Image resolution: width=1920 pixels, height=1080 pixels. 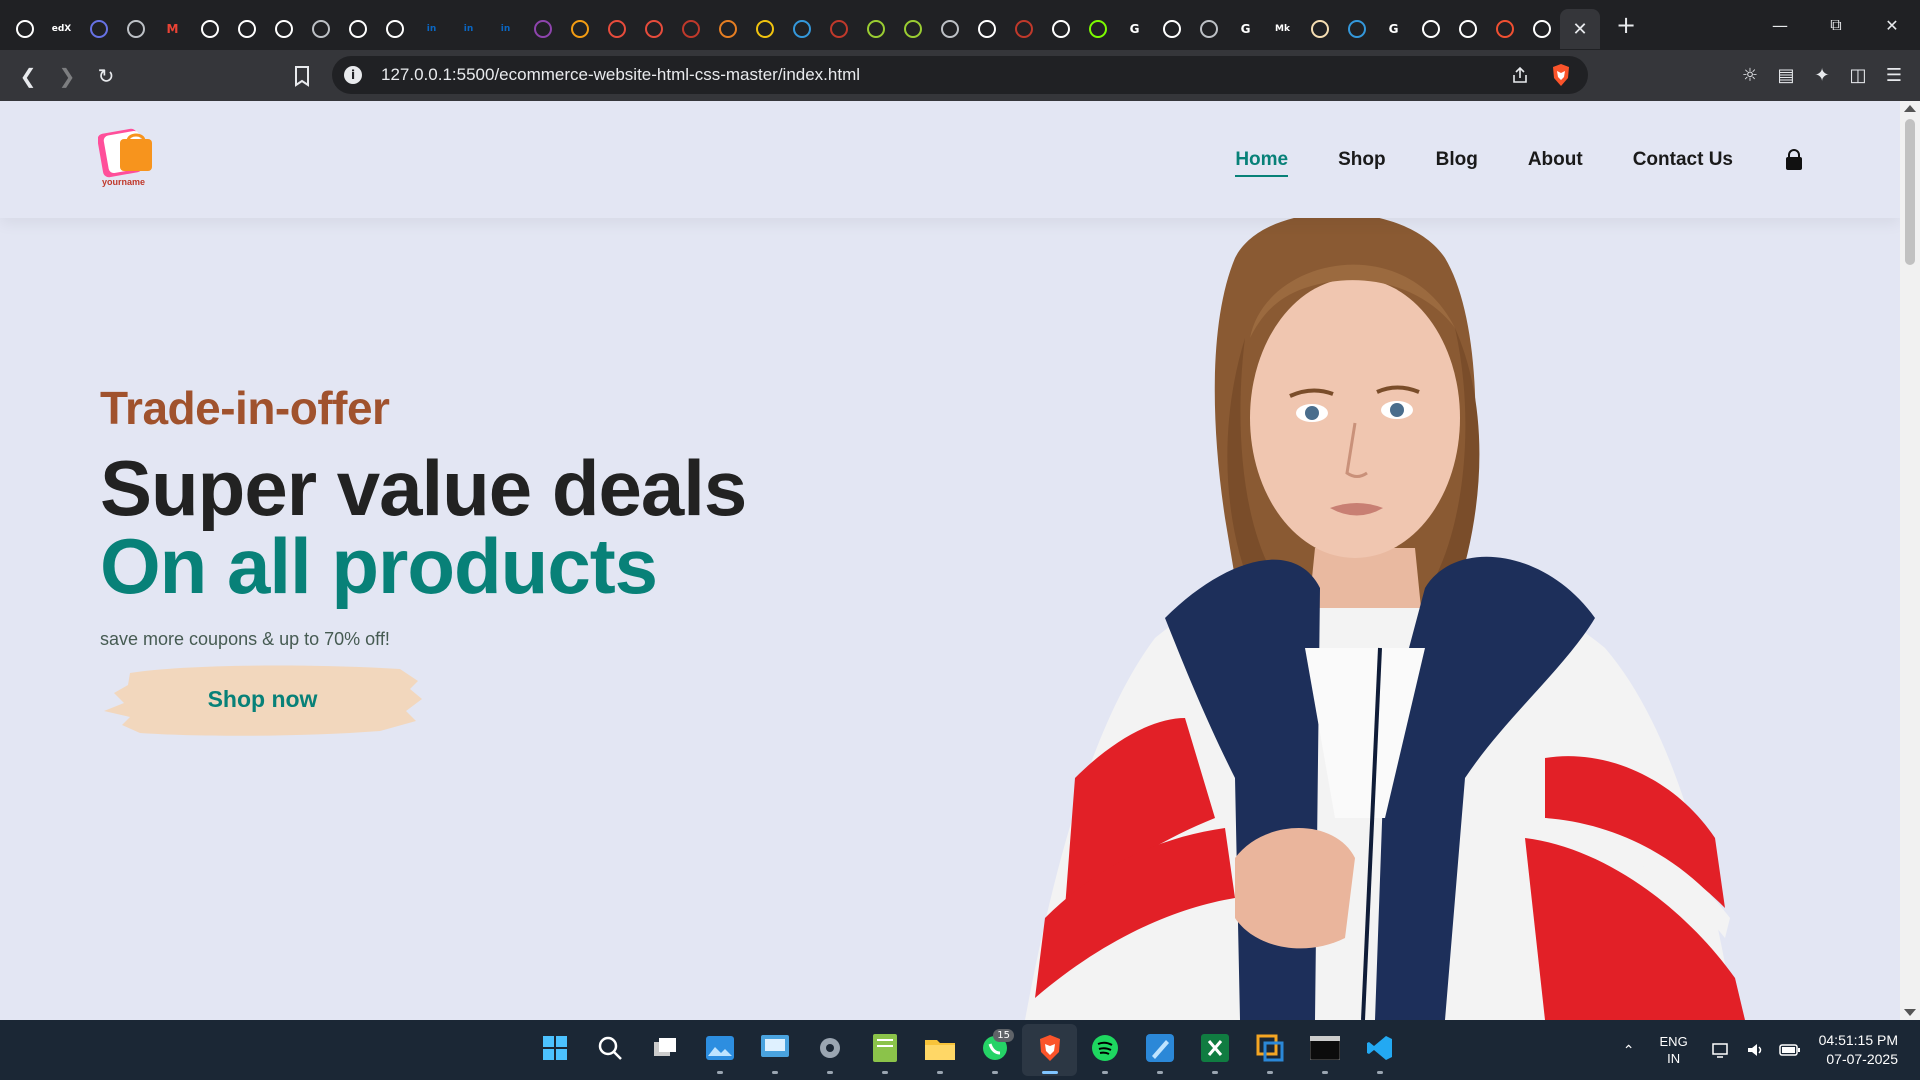 What do you see at coordinates (1910, 1012) in the screenshot?
I see `scroll-down-arrow` at bounding box center [1910, 1012].